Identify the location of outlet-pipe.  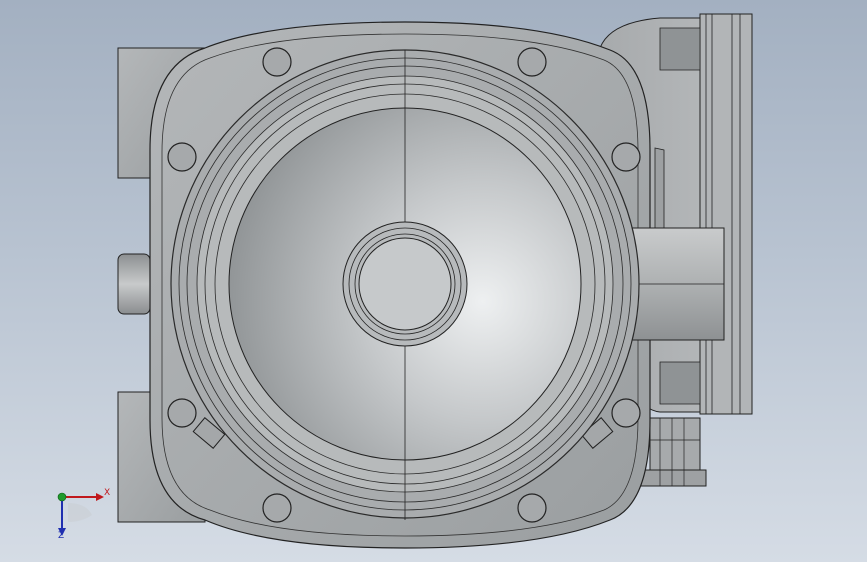
(678, 284).